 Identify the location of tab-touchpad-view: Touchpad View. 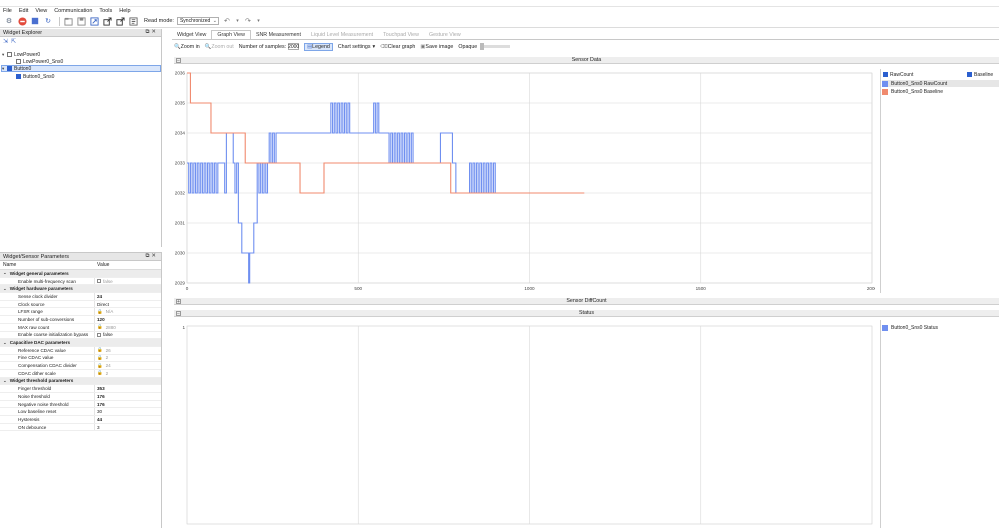
(401, 34).